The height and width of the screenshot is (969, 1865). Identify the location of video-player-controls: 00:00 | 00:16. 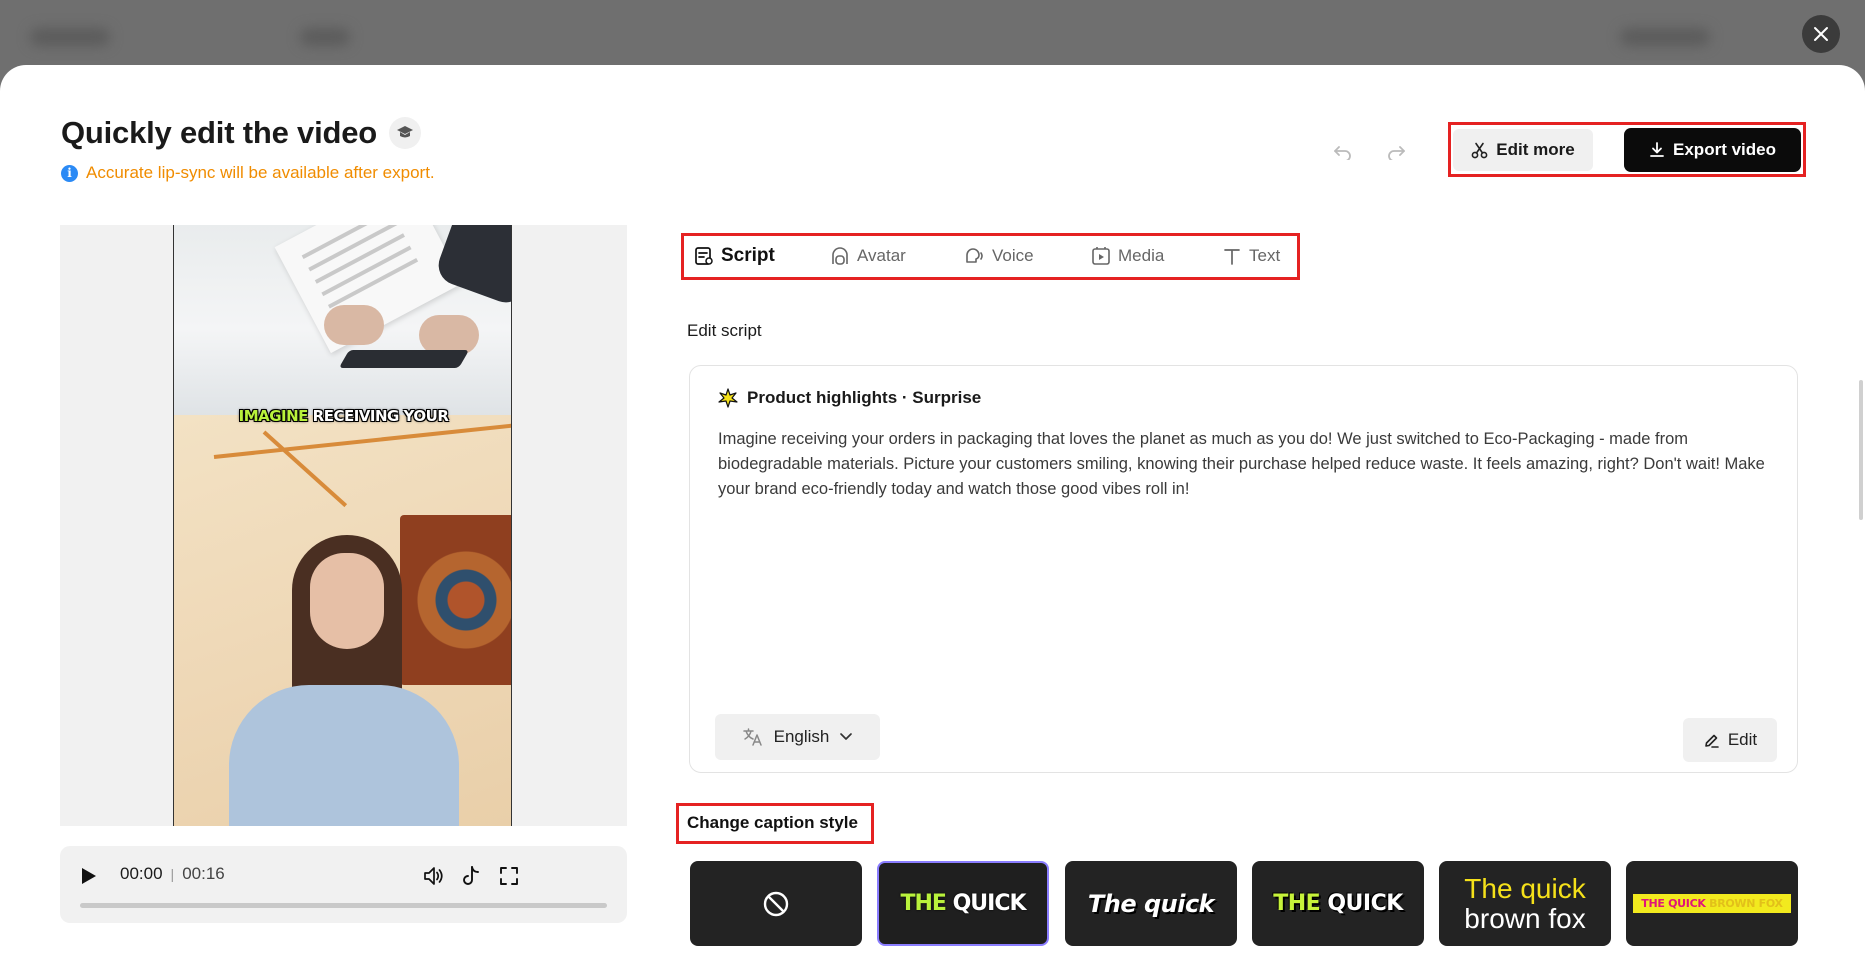
(343, 884).